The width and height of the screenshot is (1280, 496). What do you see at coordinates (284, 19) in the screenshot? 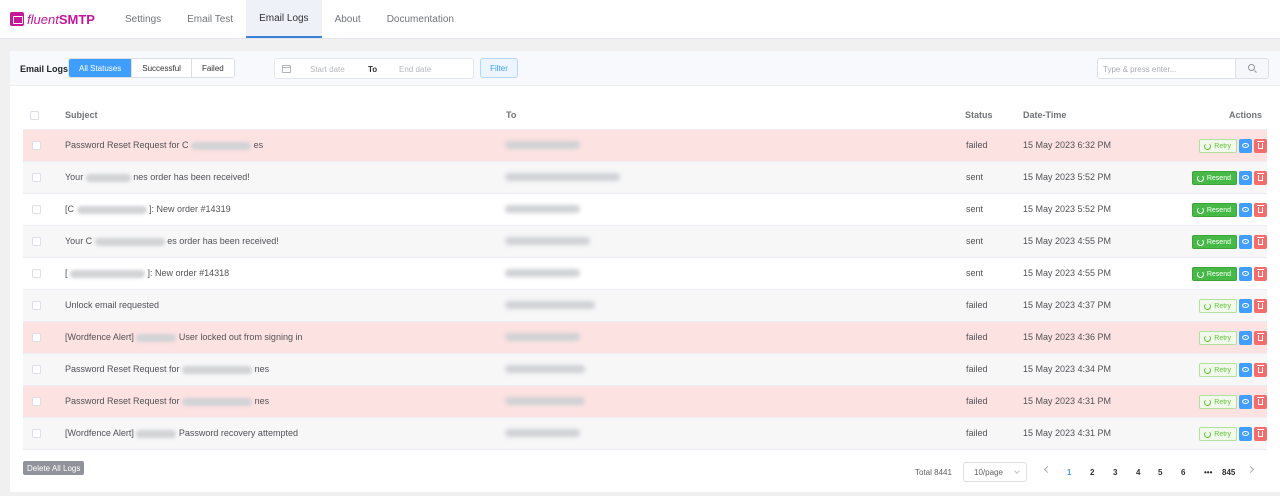
I see `tab-email-logs: Email Logs` at bounding box center [284, 19].